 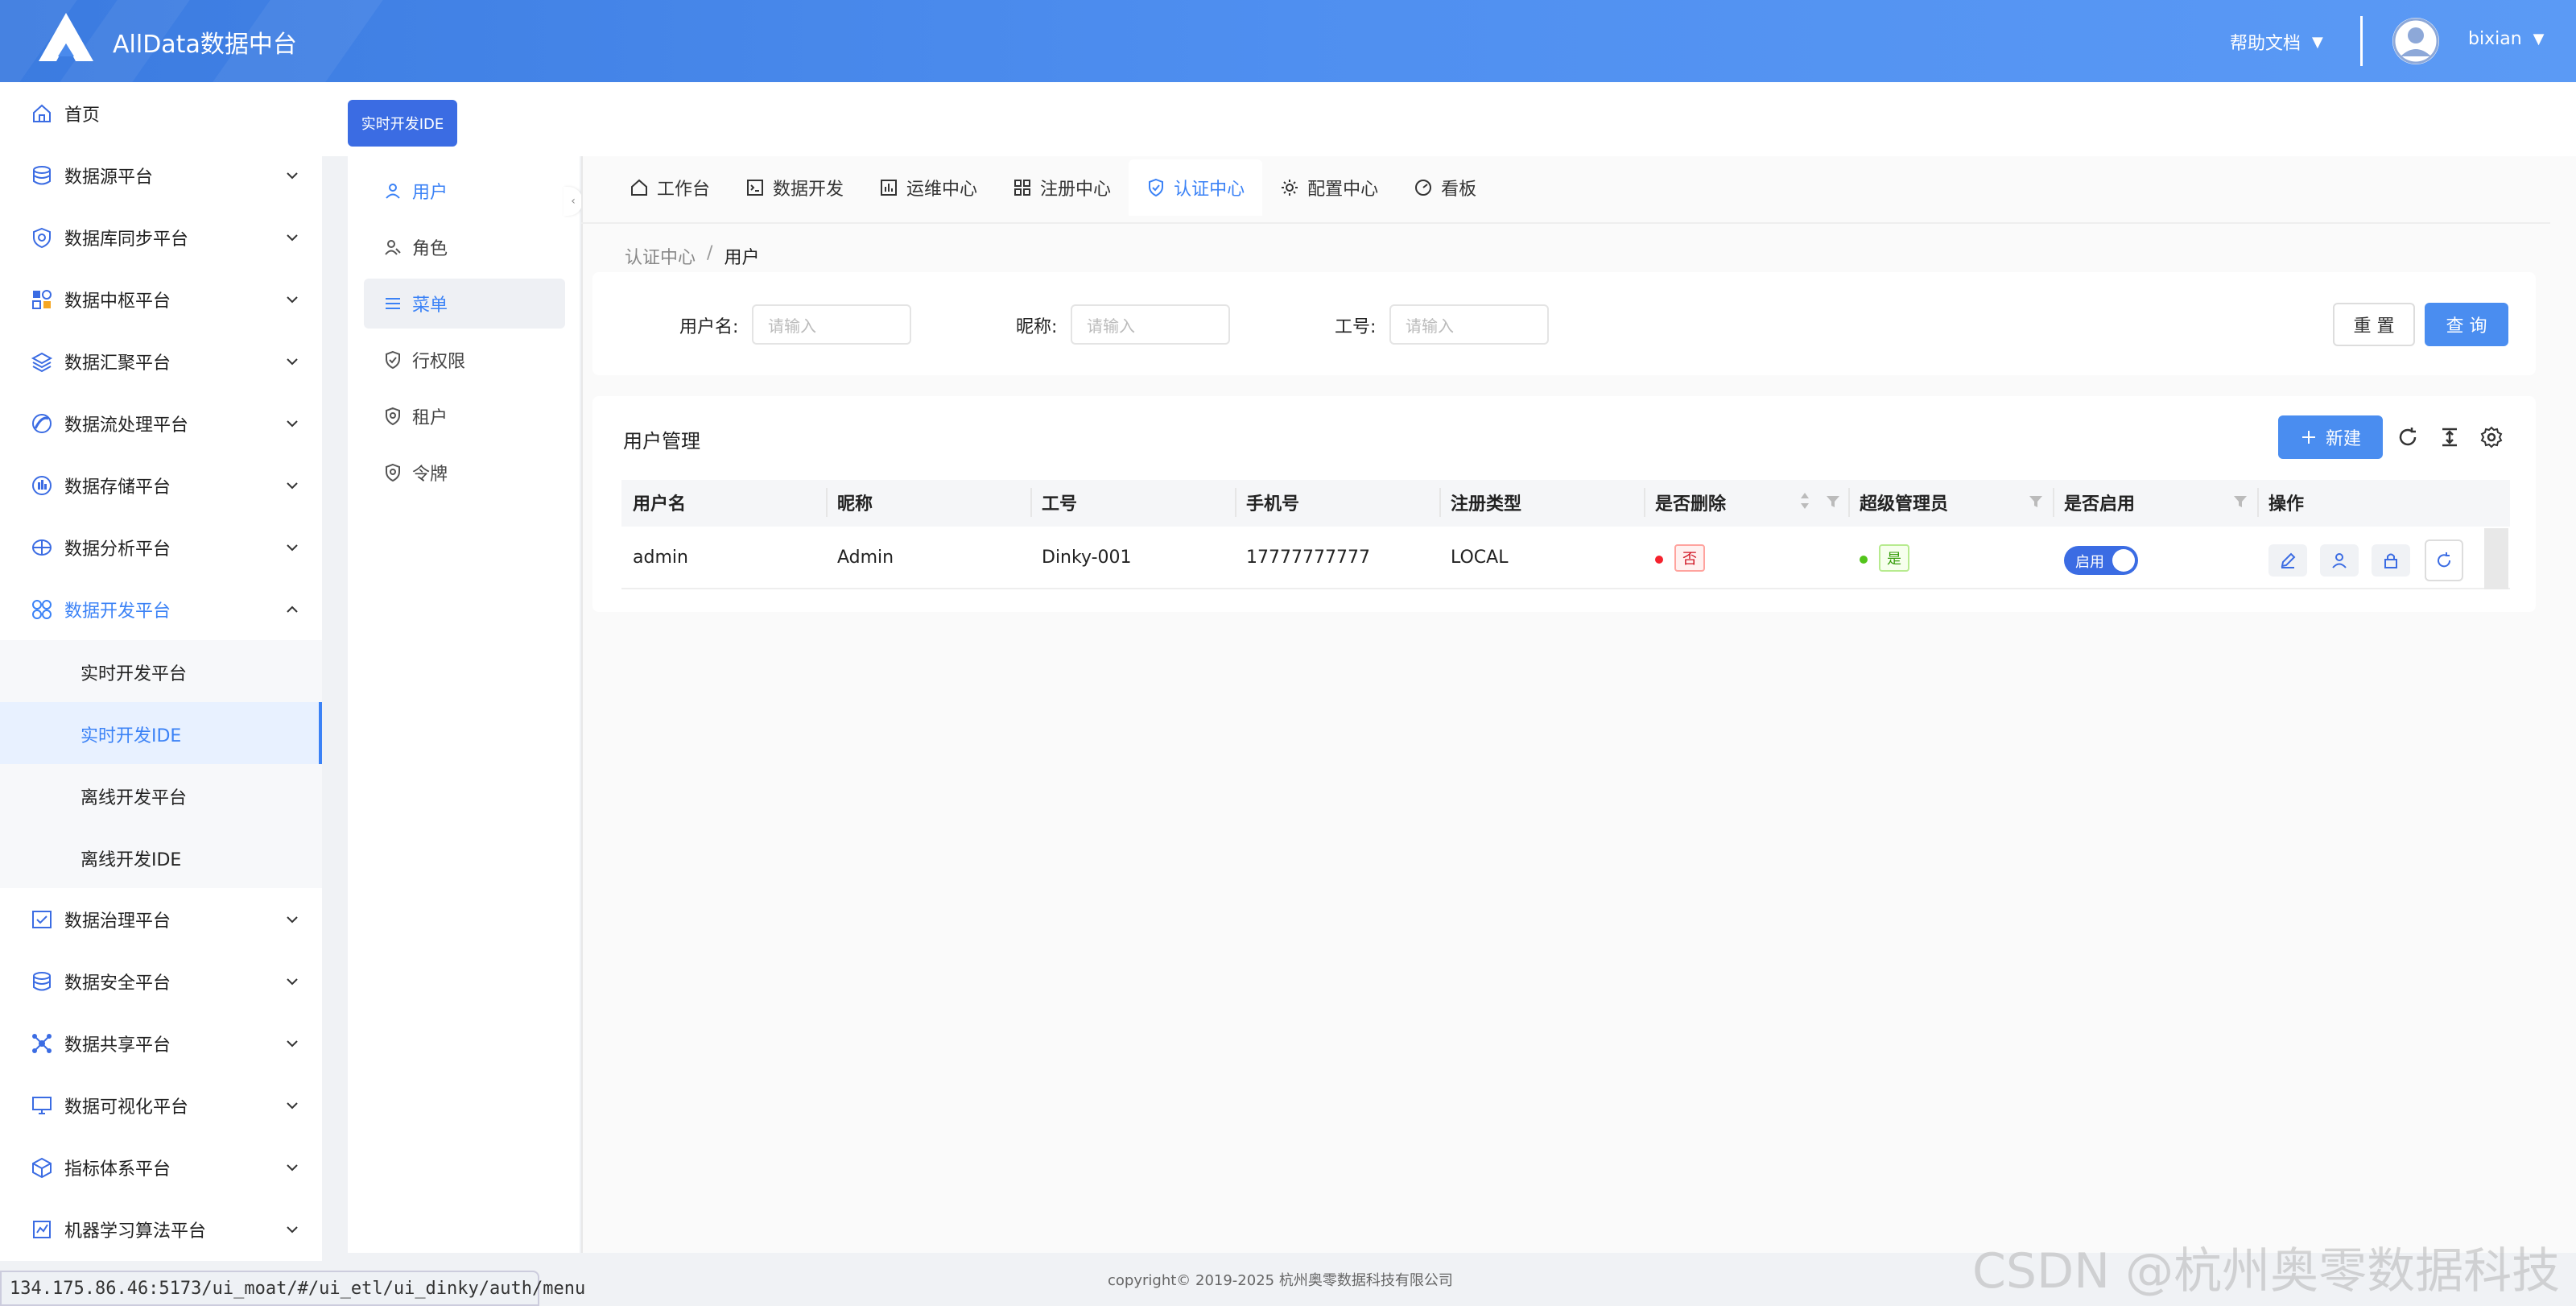 I want to click on sidebar-item-security: 数据安全平台, so click(x=161, y=981).